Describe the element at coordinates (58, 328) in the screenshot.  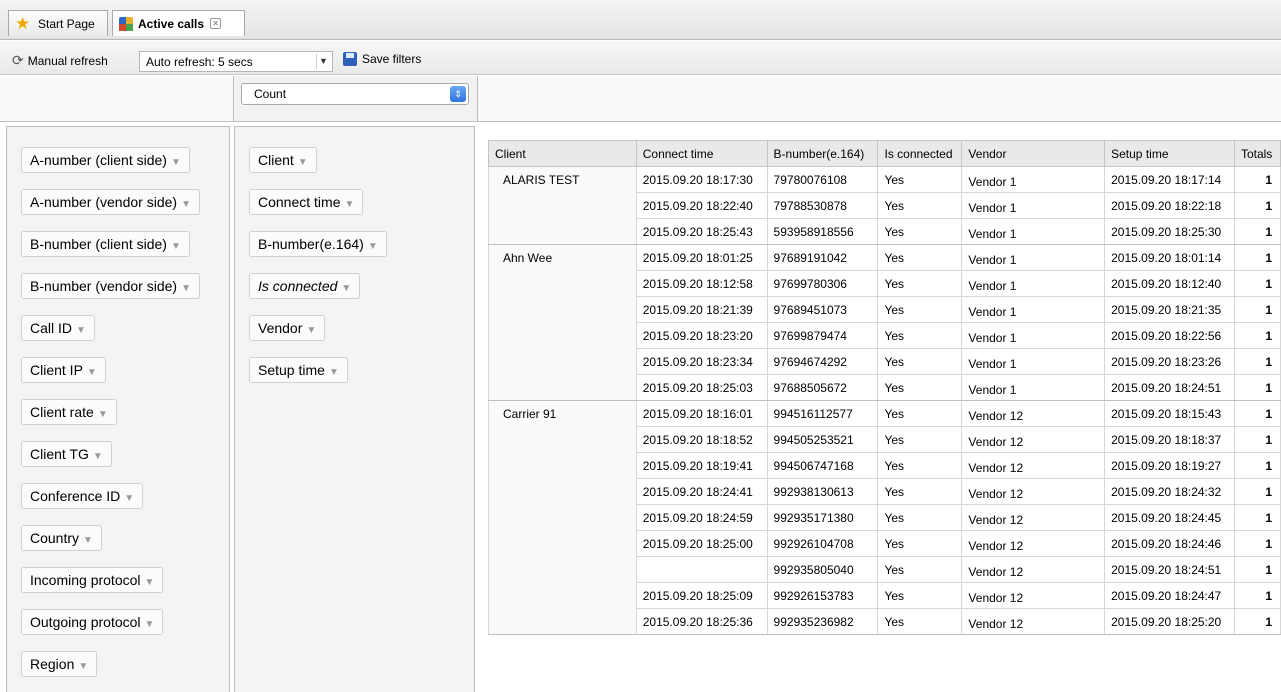
I see `field-chip: Call ID ▼` at that location.